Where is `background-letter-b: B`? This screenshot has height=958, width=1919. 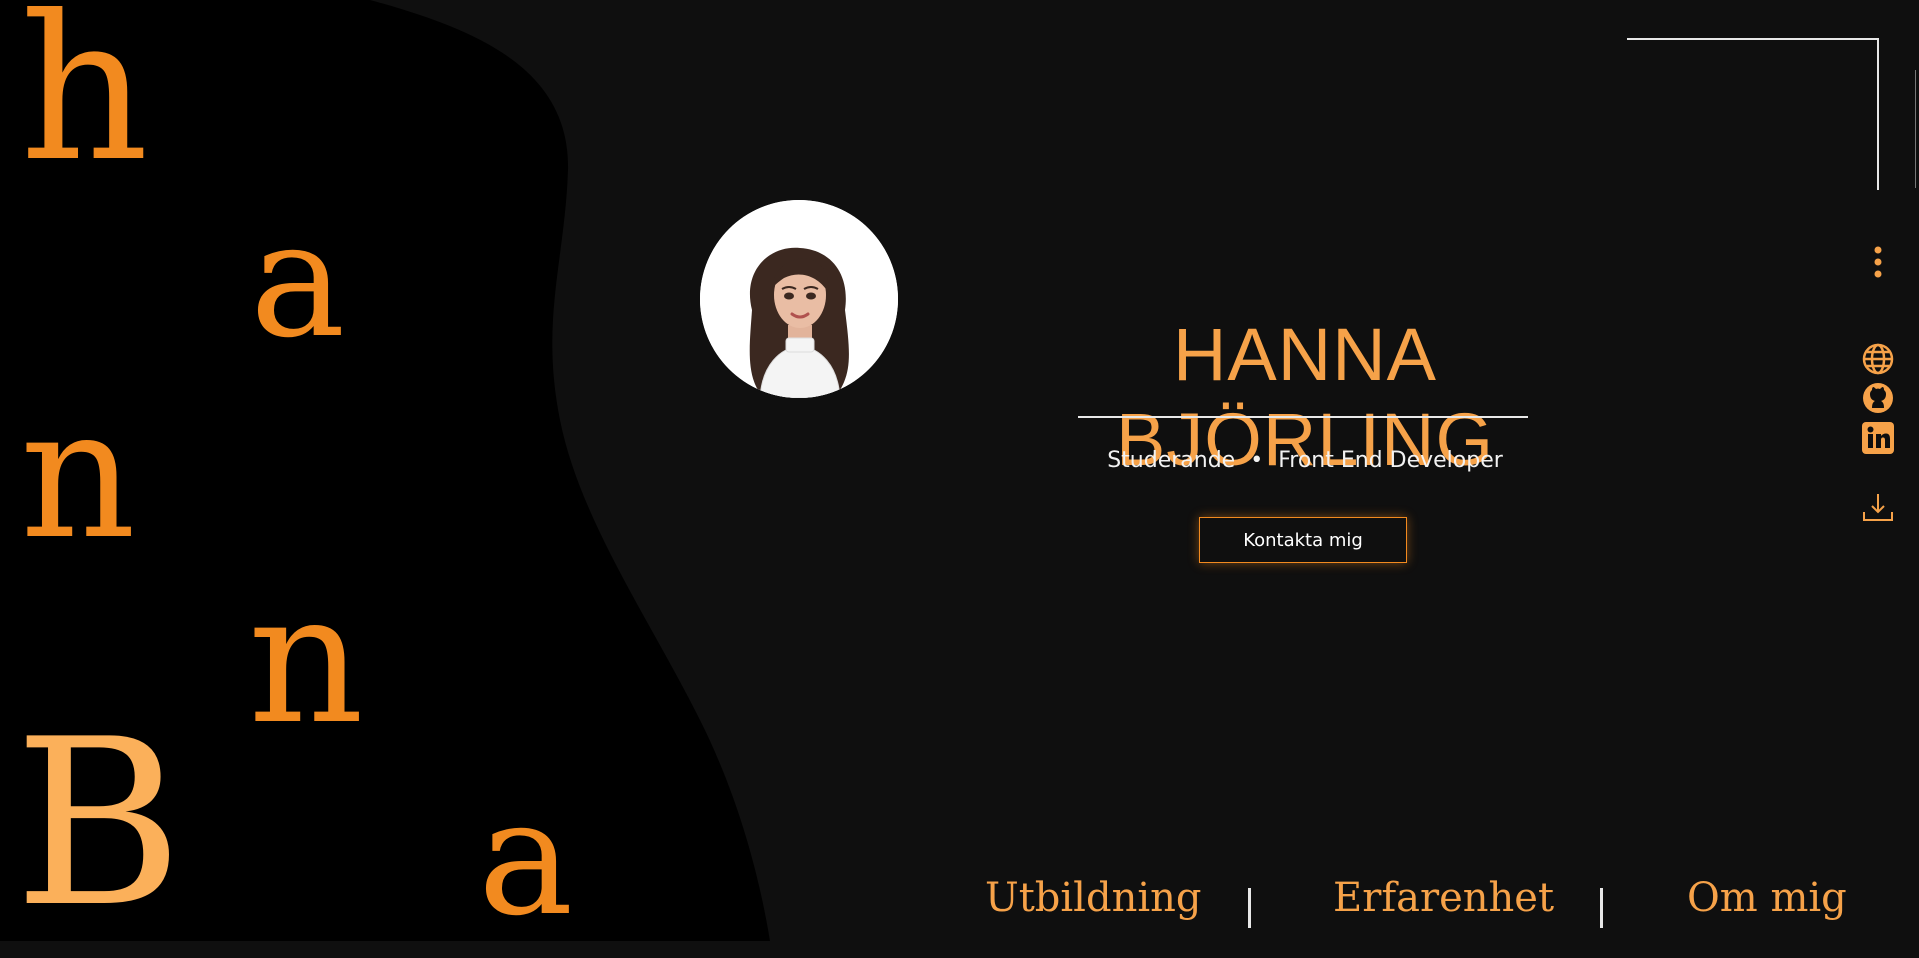 background-letter-b: B is located at coordinates (99, 824).